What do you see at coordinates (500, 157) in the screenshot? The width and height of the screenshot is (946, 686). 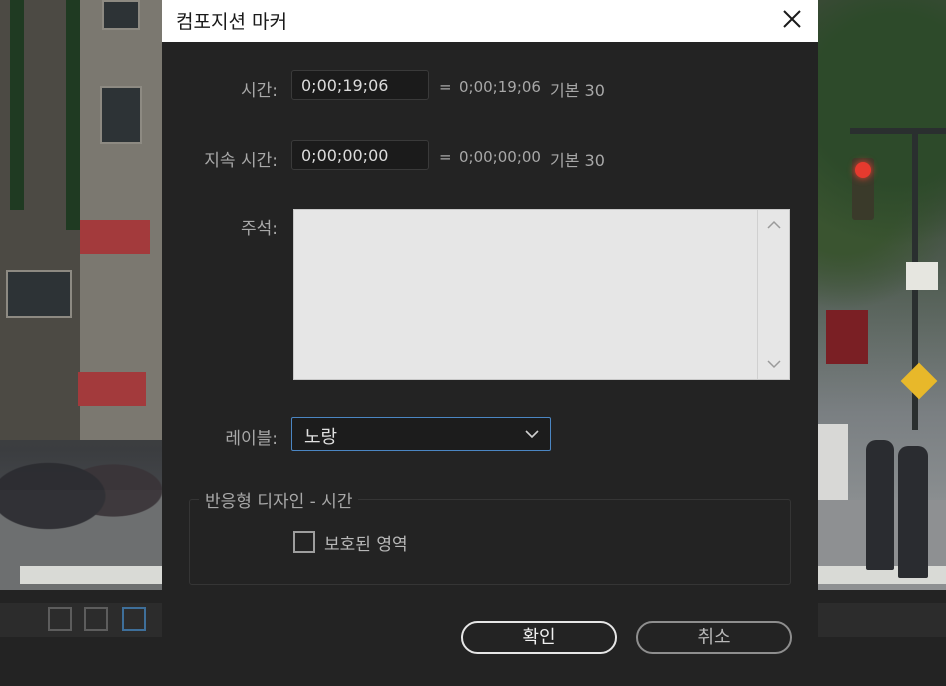 I see `duration-equivalent: 0;00;00;00` at bounding box center [500, 157].